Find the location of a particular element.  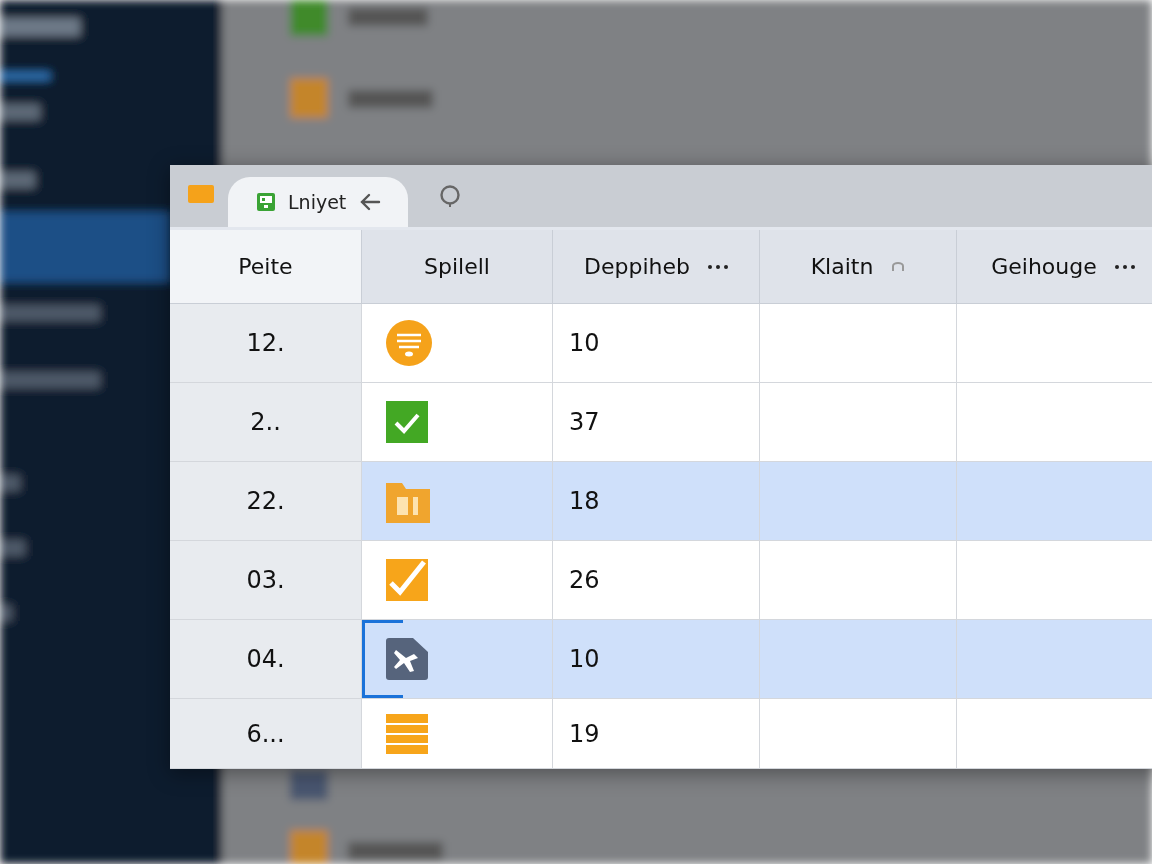

row-number-cell: 22. is located at coordinates (266, 501).